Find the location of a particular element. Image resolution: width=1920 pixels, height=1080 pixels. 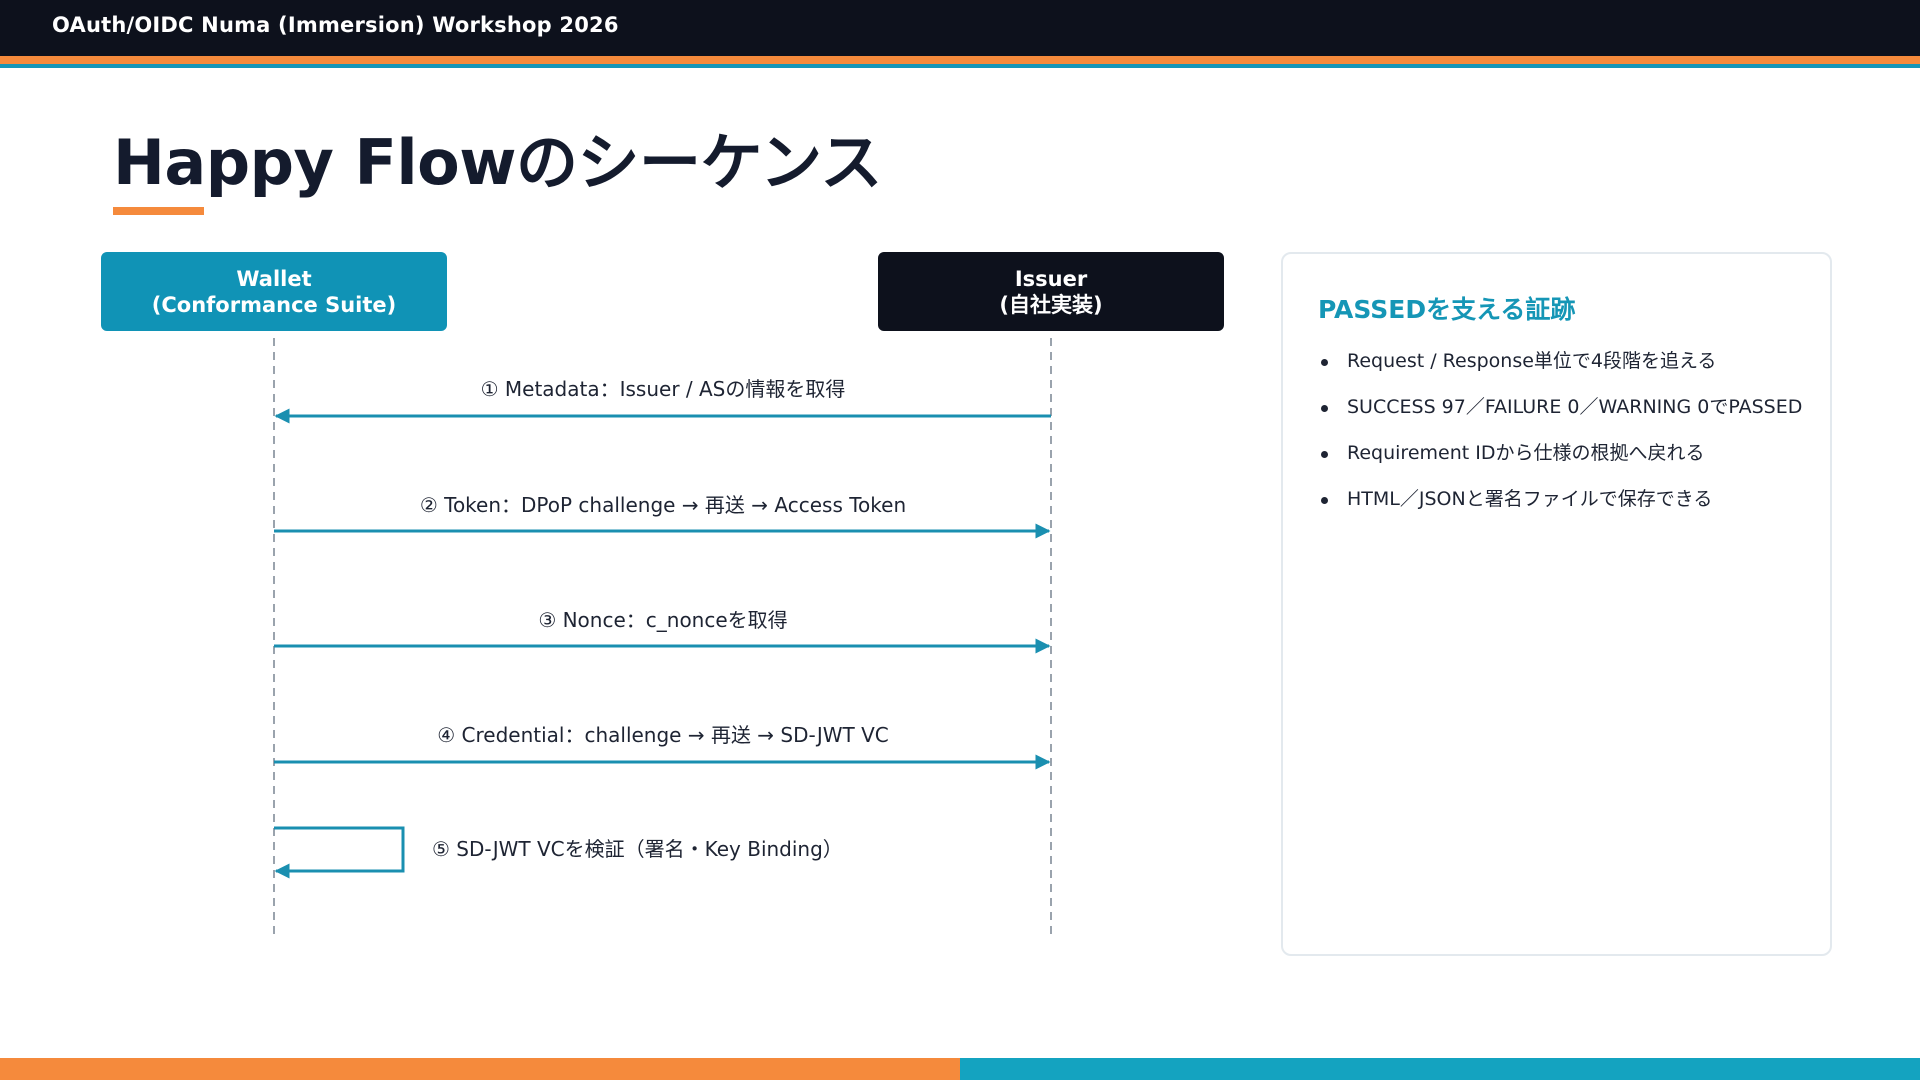

message-label-4: ④ Credential：challenge → 再送 → SD-JWT VC is located at coordinates (663, 735).